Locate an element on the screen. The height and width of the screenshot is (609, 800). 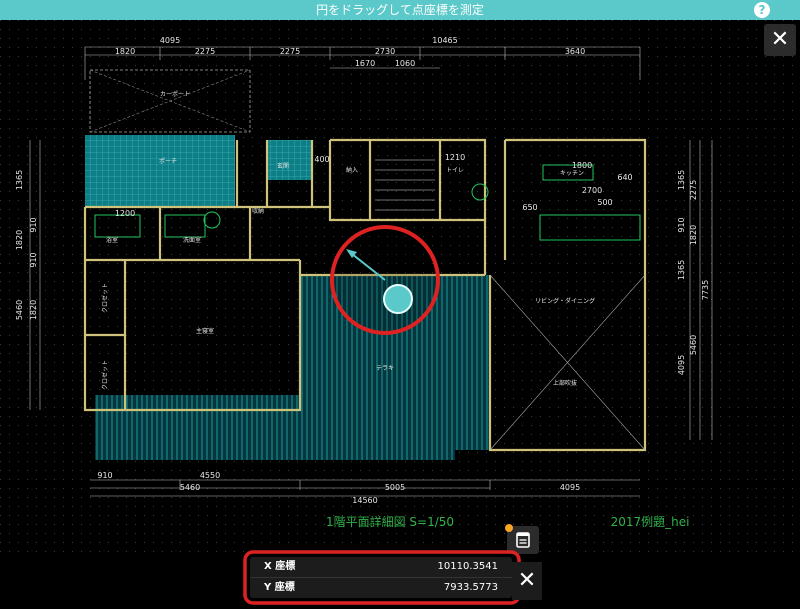
svg-text: 400 is located at coordinates (321, 159).